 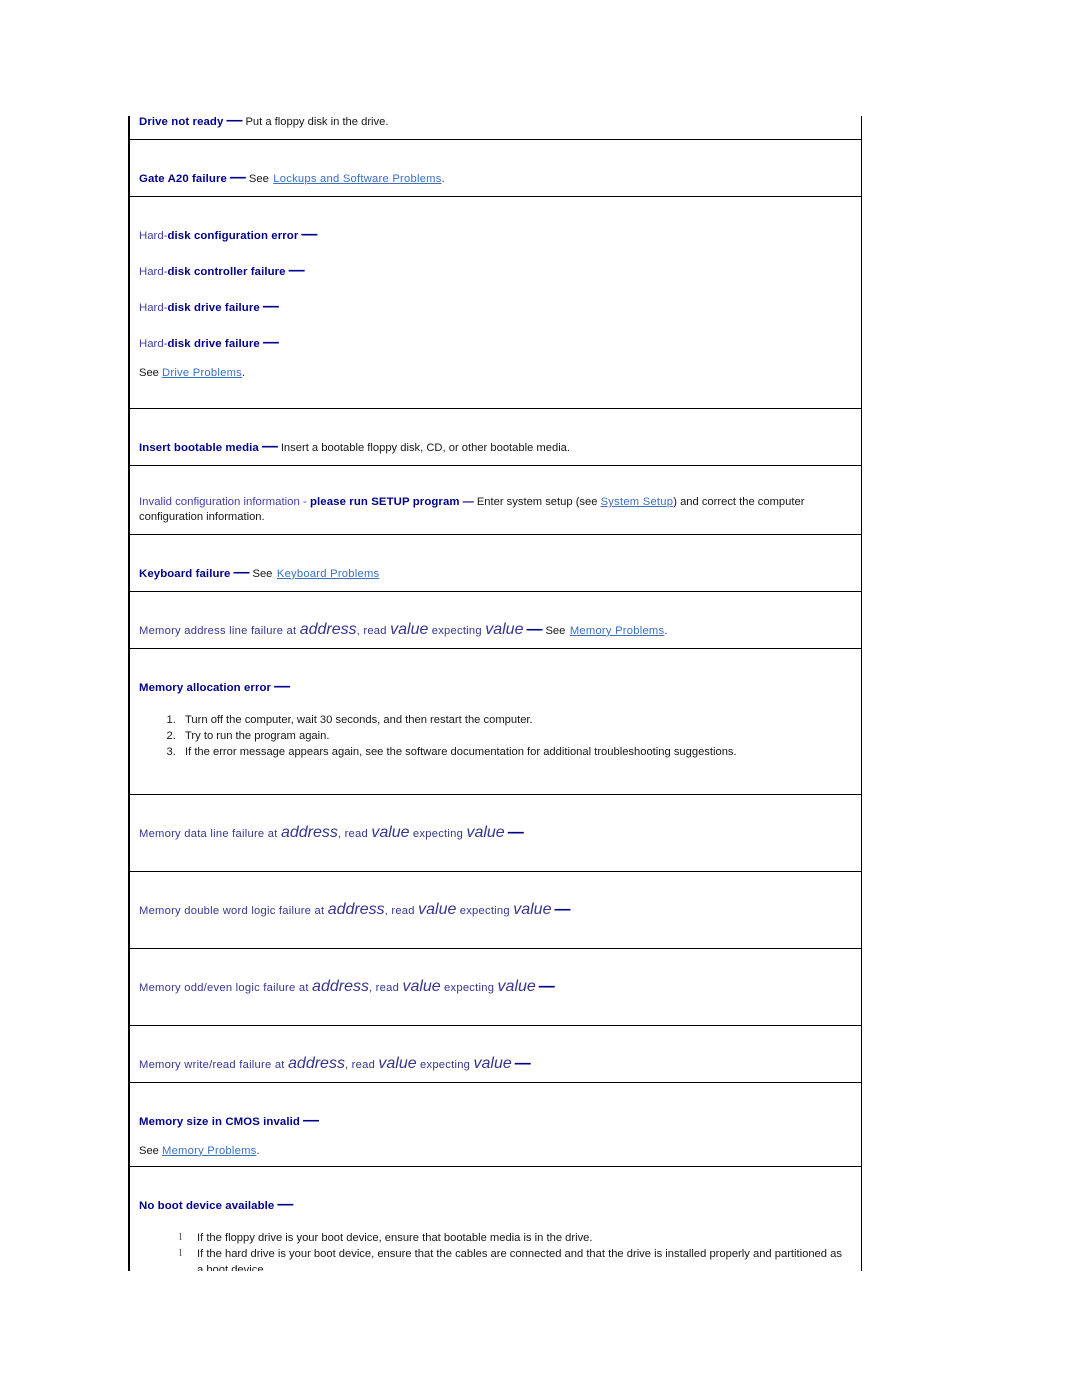 What do you see at coordinates (224, 502) in the screenshot?
I see `term-prefix: Invalid configuration information -` at bounding box center [224, 502].